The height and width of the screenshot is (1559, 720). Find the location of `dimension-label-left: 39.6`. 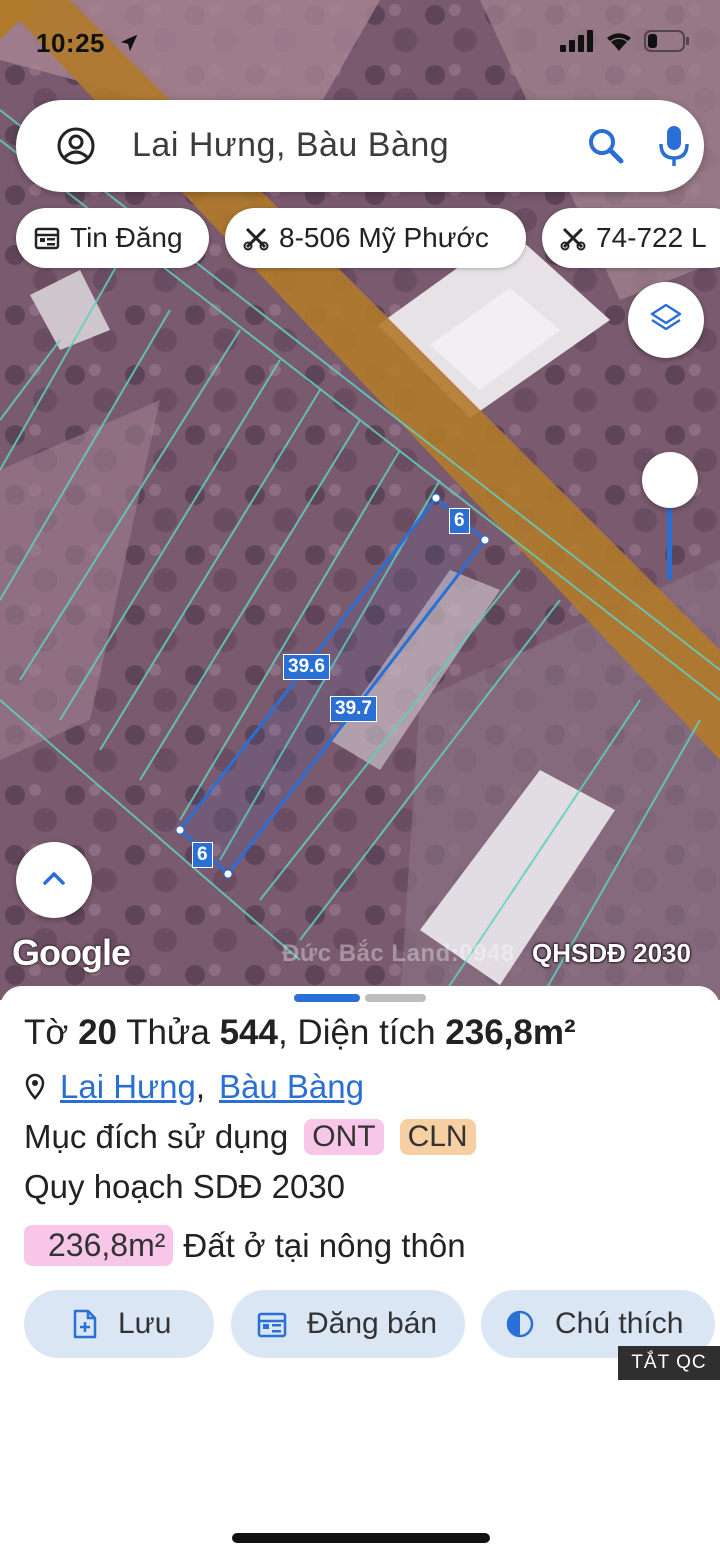

dimension-label-left: 39.6 is located at coordinates (306, 667).